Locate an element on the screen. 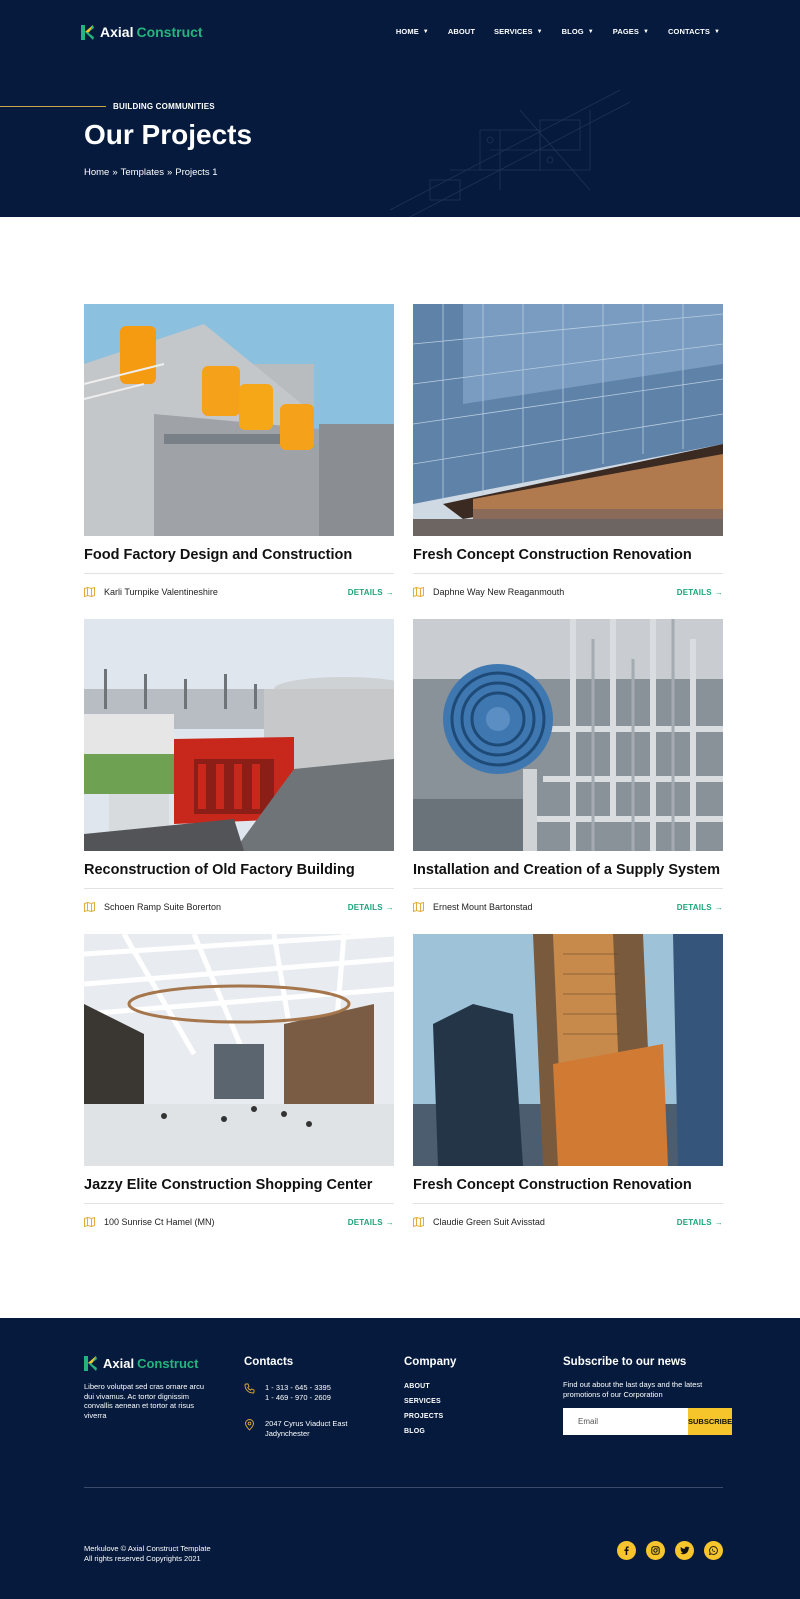 The image size is (800, 1599). nav-blog-label: BLOG is located at coordinates (572, 31).